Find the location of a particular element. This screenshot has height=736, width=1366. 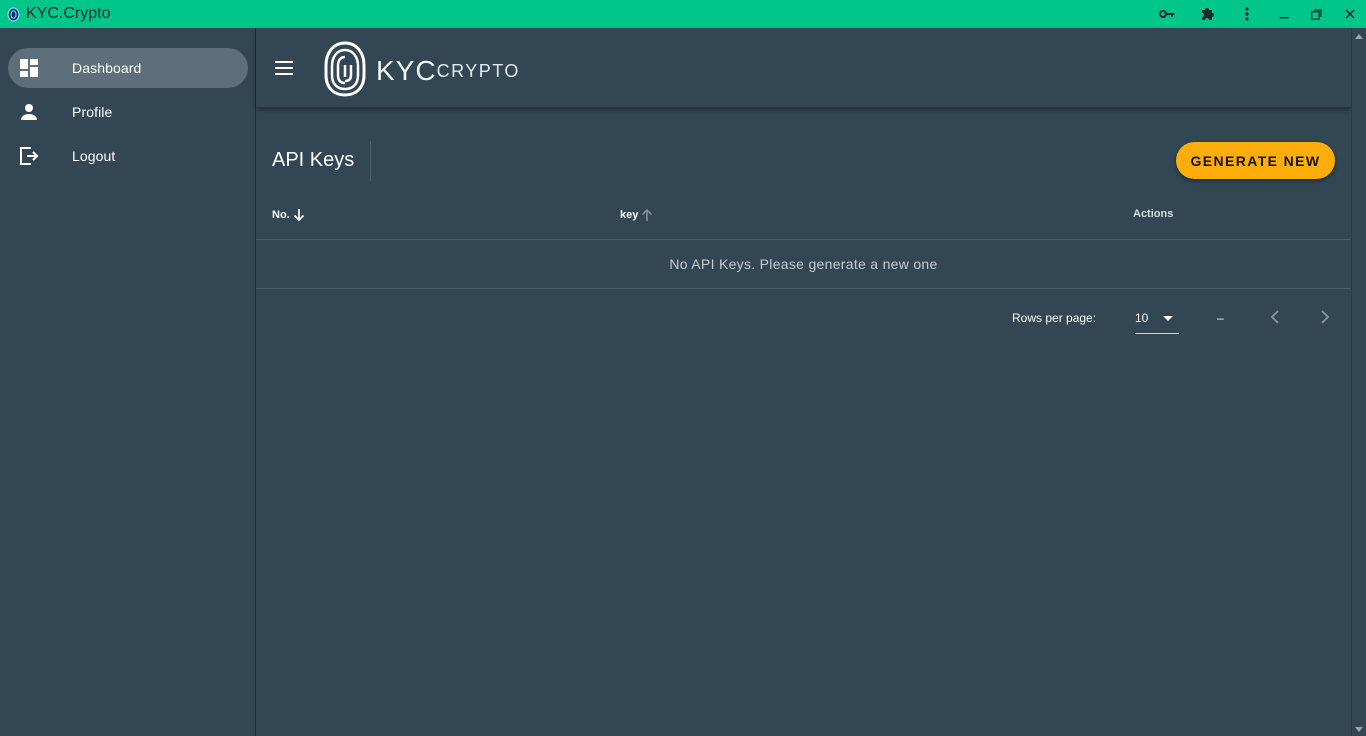

column-header-actions: Actions is located at coordinates (1153, 214).